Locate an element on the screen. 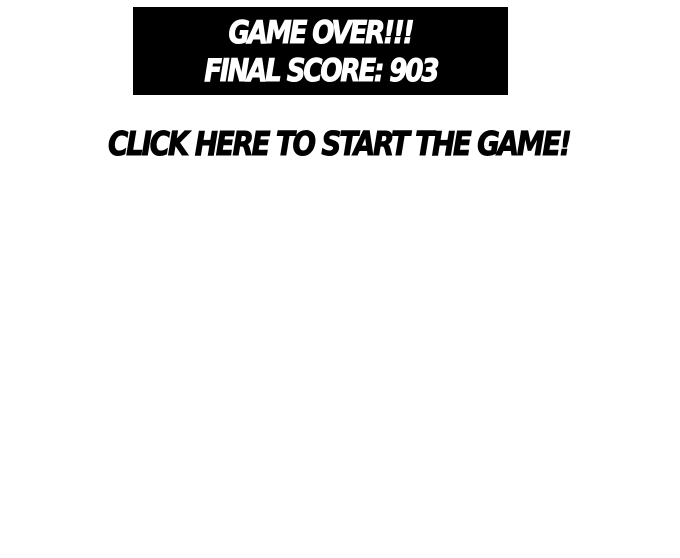 The width and height of the screenshot is (680, 558). start-game-link: CLICK HERE TO START THE GAME! is located at coordinates (340, 143).